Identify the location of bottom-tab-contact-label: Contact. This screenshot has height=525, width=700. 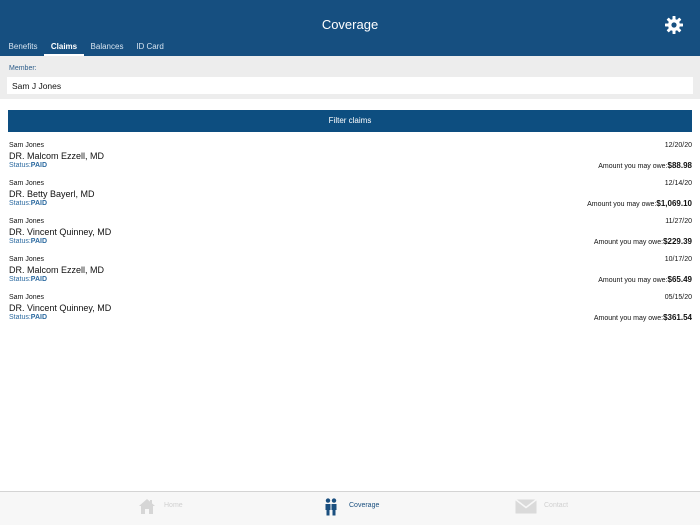
(556, 505).